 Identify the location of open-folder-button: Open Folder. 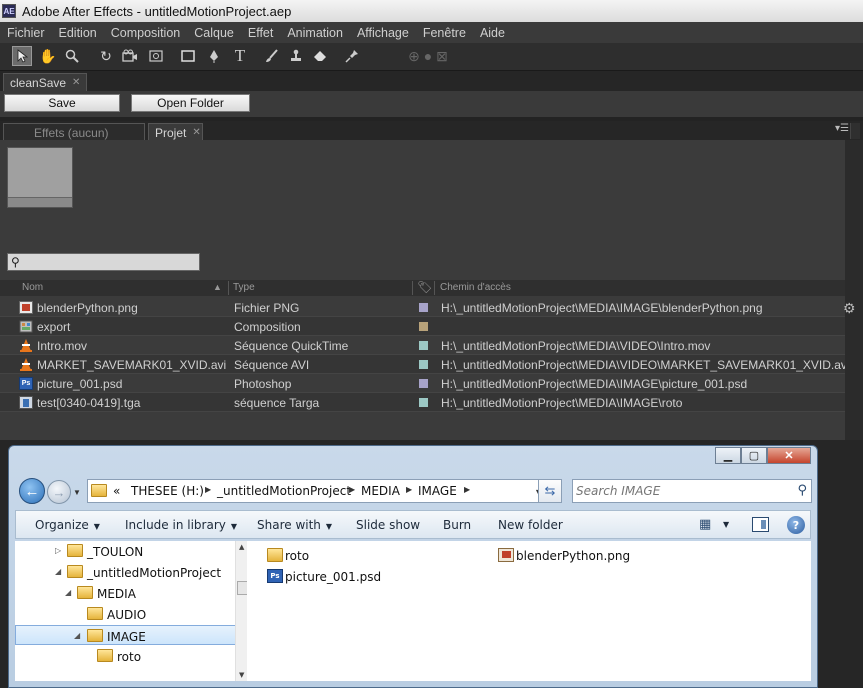
(190, 103).